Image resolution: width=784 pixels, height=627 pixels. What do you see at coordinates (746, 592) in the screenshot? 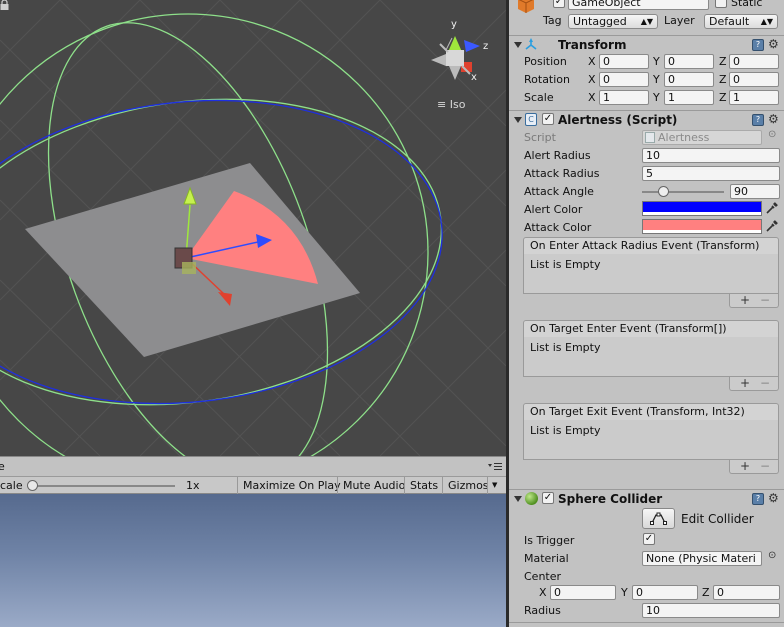
I see `center-z-field: 0` at bounding box center [746, 592].